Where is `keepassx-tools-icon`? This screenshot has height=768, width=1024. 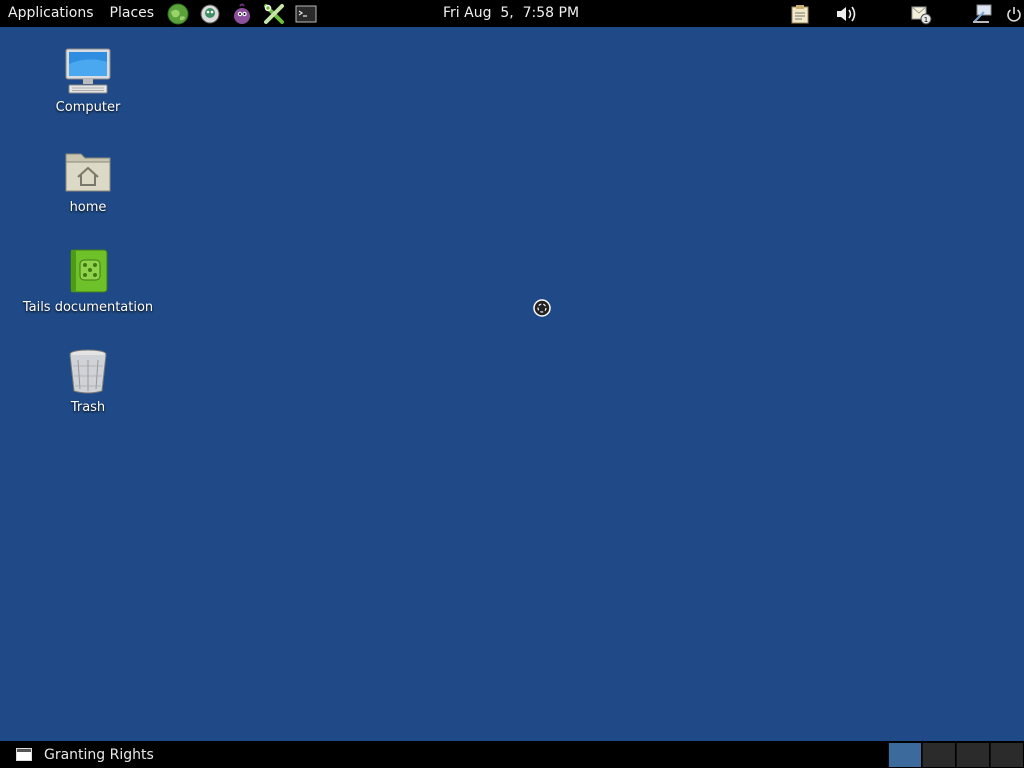
keepassx-tools-icon is located at coordinates (274, 14).